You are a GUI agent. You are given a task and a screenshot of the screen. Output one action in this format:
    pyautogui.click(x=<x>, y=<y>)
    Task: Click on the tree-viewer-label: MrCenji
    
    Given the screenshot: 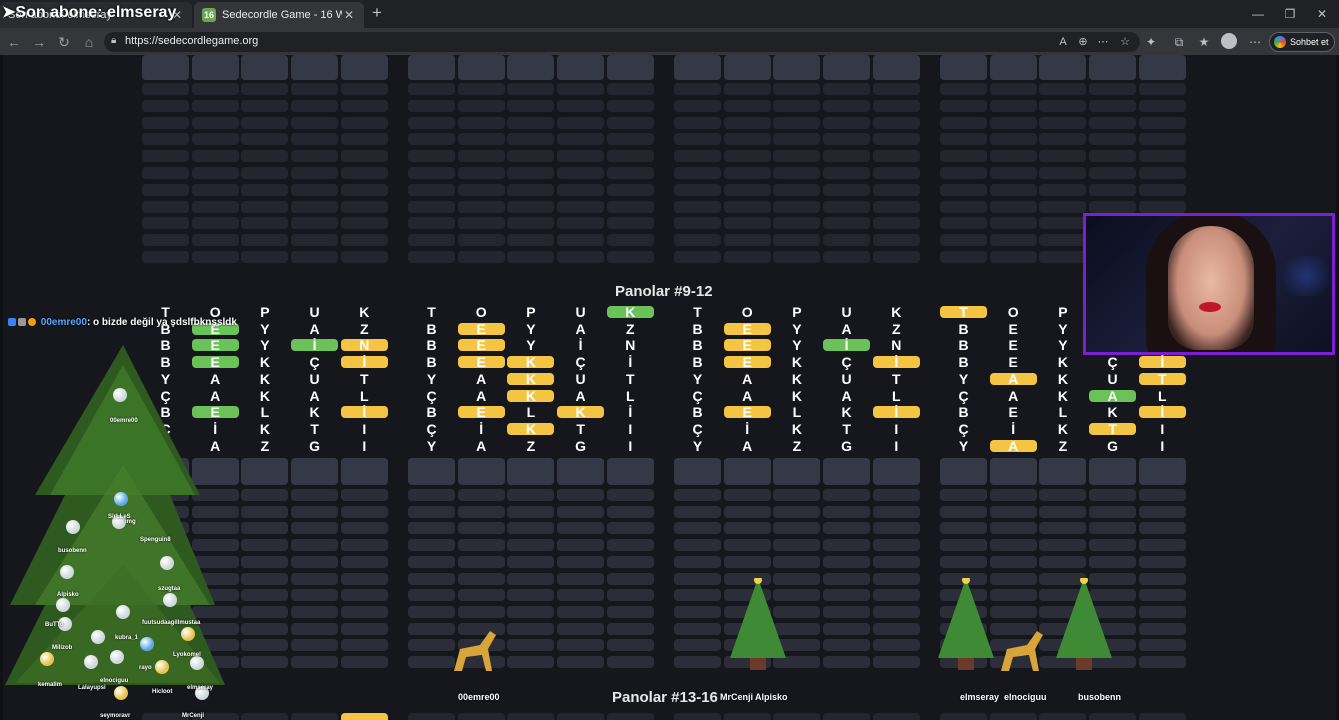 What is the action you would take?
    pyautogui.click(x=193, y=716)
    